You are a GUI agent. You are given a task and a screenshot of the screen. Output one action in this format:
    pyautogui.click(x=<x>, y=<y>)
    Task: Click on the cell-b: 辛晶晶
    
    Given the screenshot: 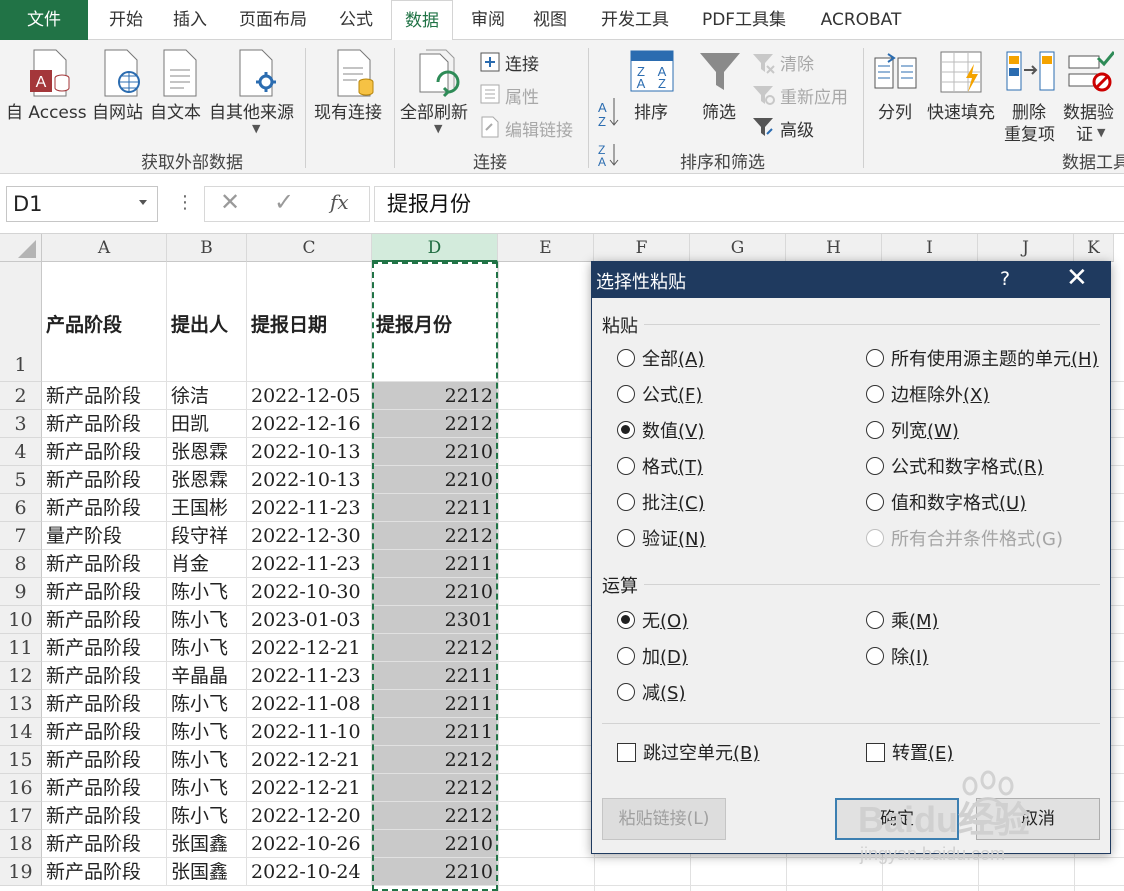 What is the action you would take?
    pyautogui.click(x=207, y=676)
    